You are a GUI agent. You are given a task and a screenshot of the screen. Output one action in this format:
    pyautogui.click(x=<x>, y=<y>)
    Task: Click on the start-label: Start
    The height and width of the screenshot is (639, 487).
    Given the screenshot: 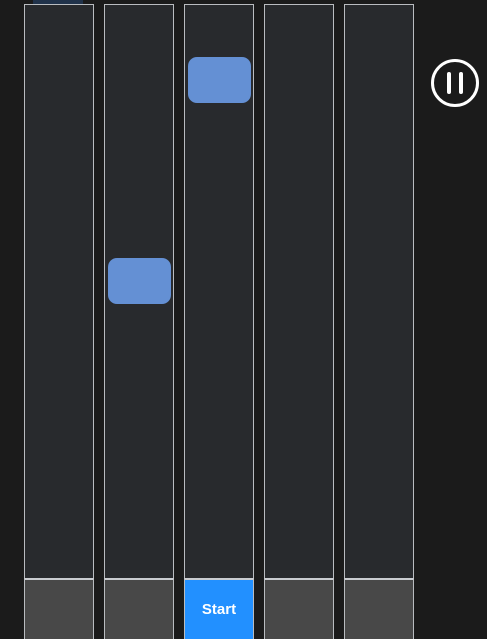 What is the action you would take?
    pyautogui.click(x=219, y=609)
    